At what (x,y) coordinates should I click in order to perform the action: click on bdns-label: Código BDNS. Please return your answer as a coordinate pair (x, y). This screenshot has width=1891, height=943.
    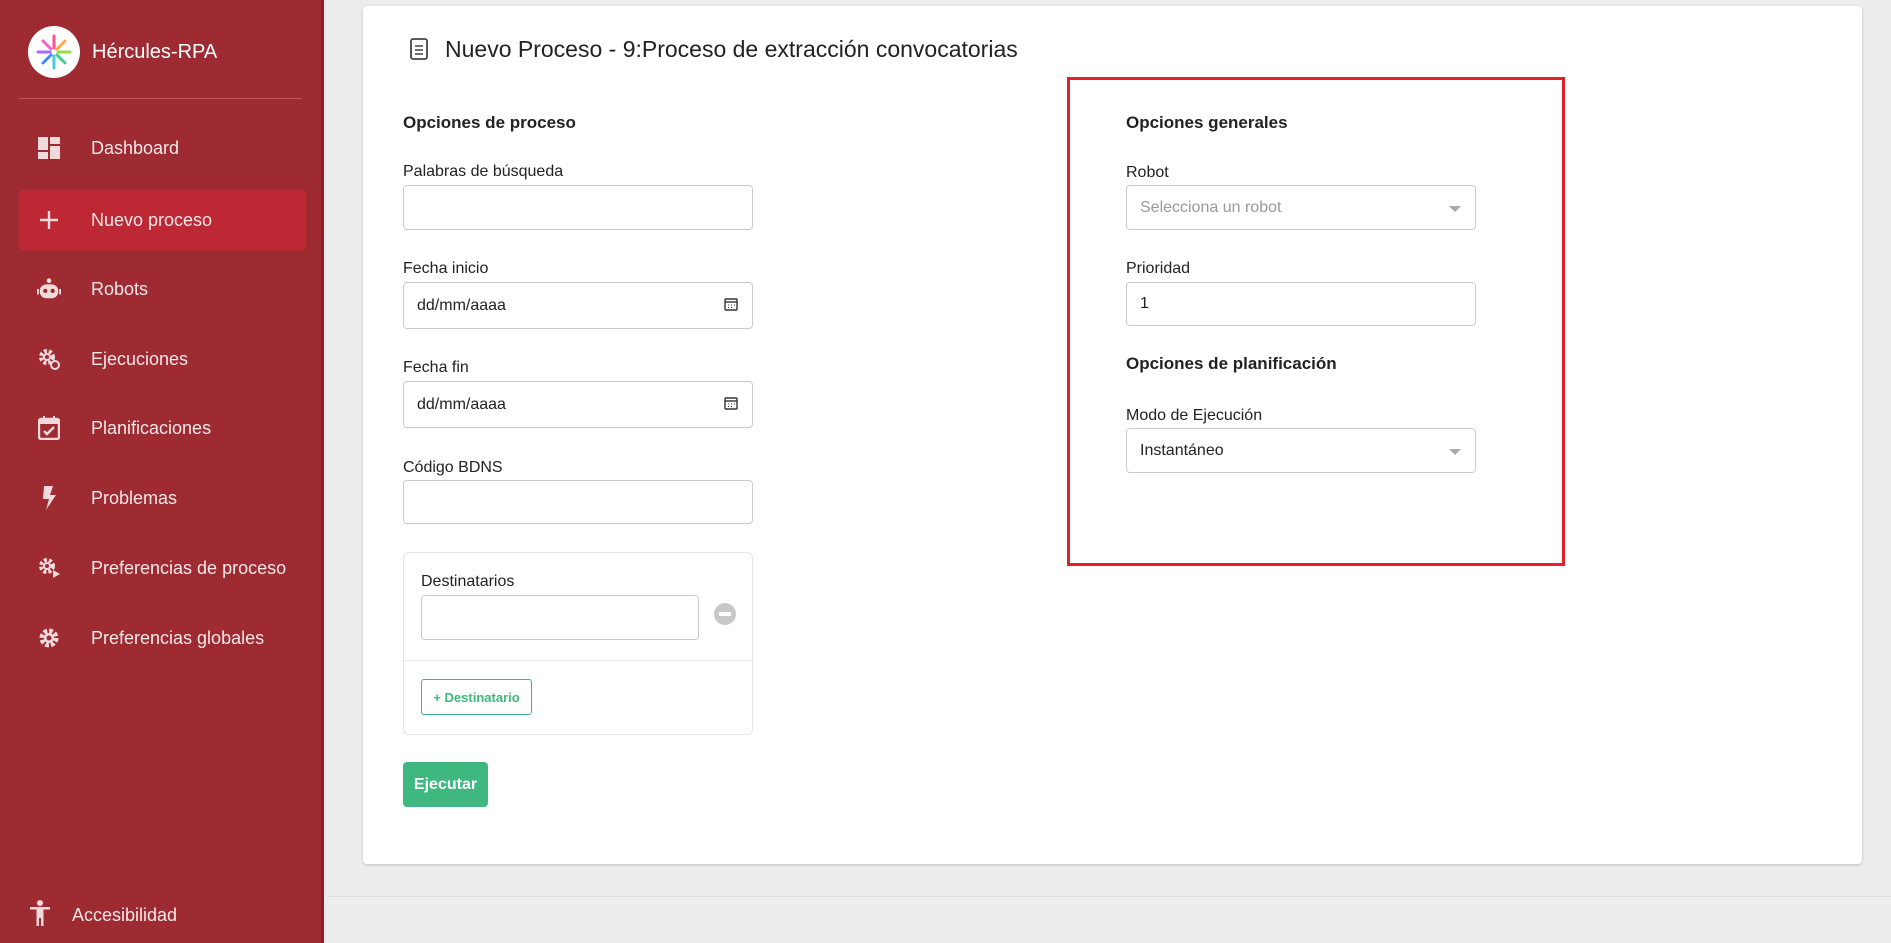
    Looking at the image, I should click on (453, 467).